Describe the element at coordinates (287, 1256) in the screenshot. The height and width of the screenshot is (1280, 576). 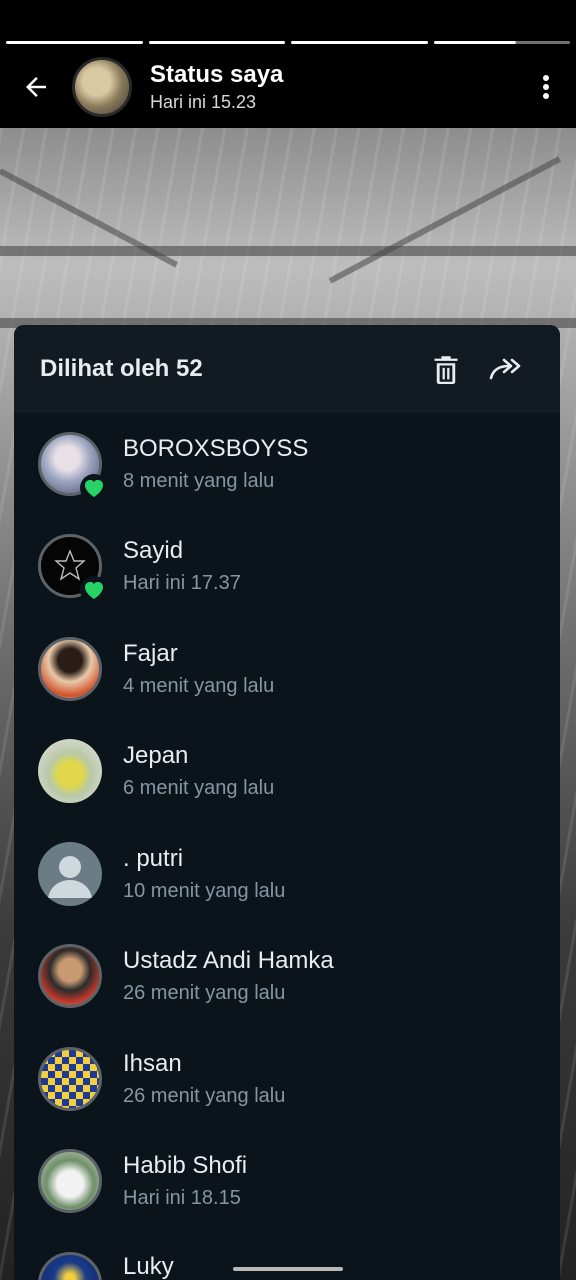
I see `list-item: Luky` at that location.